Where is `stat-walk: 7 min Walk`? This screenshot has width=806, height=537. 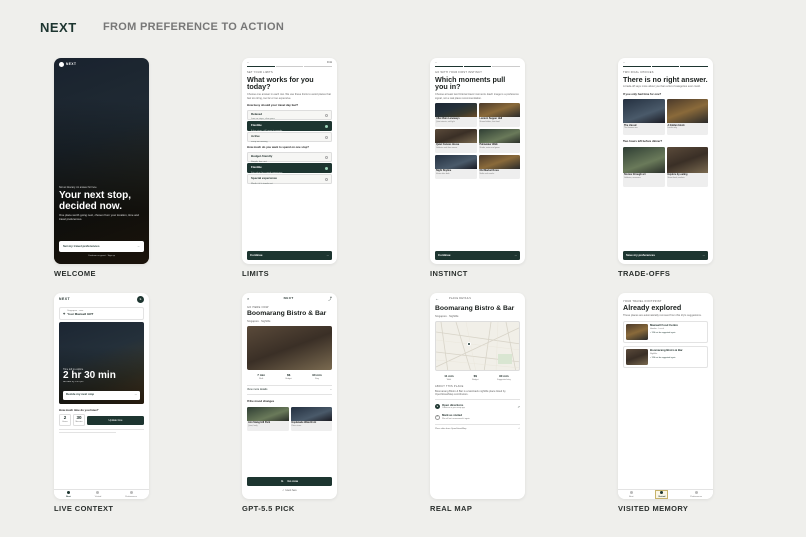 stat-walk: 7 min Walk is located at coordinates (261, 377).